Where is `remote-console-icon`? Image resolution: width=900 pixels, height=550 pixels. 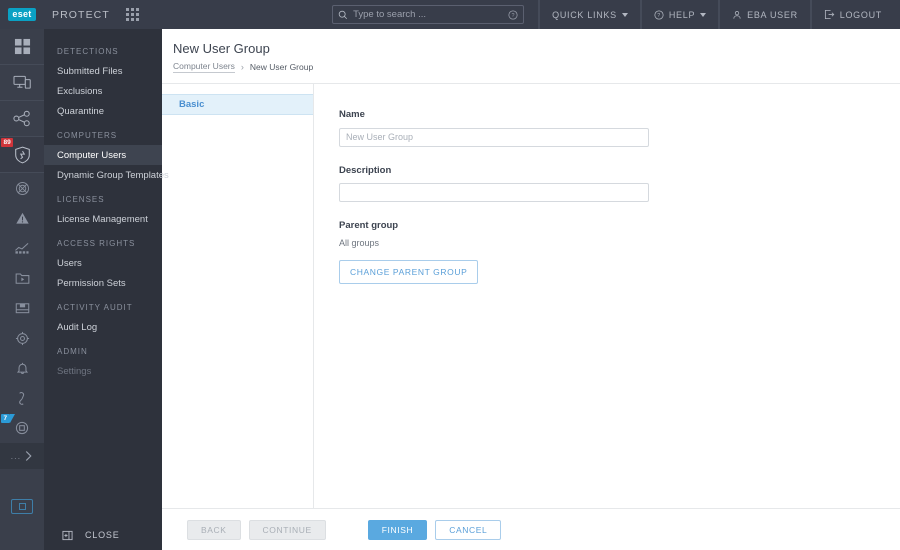 remote-console-icon is located at coordinates (22, 506).